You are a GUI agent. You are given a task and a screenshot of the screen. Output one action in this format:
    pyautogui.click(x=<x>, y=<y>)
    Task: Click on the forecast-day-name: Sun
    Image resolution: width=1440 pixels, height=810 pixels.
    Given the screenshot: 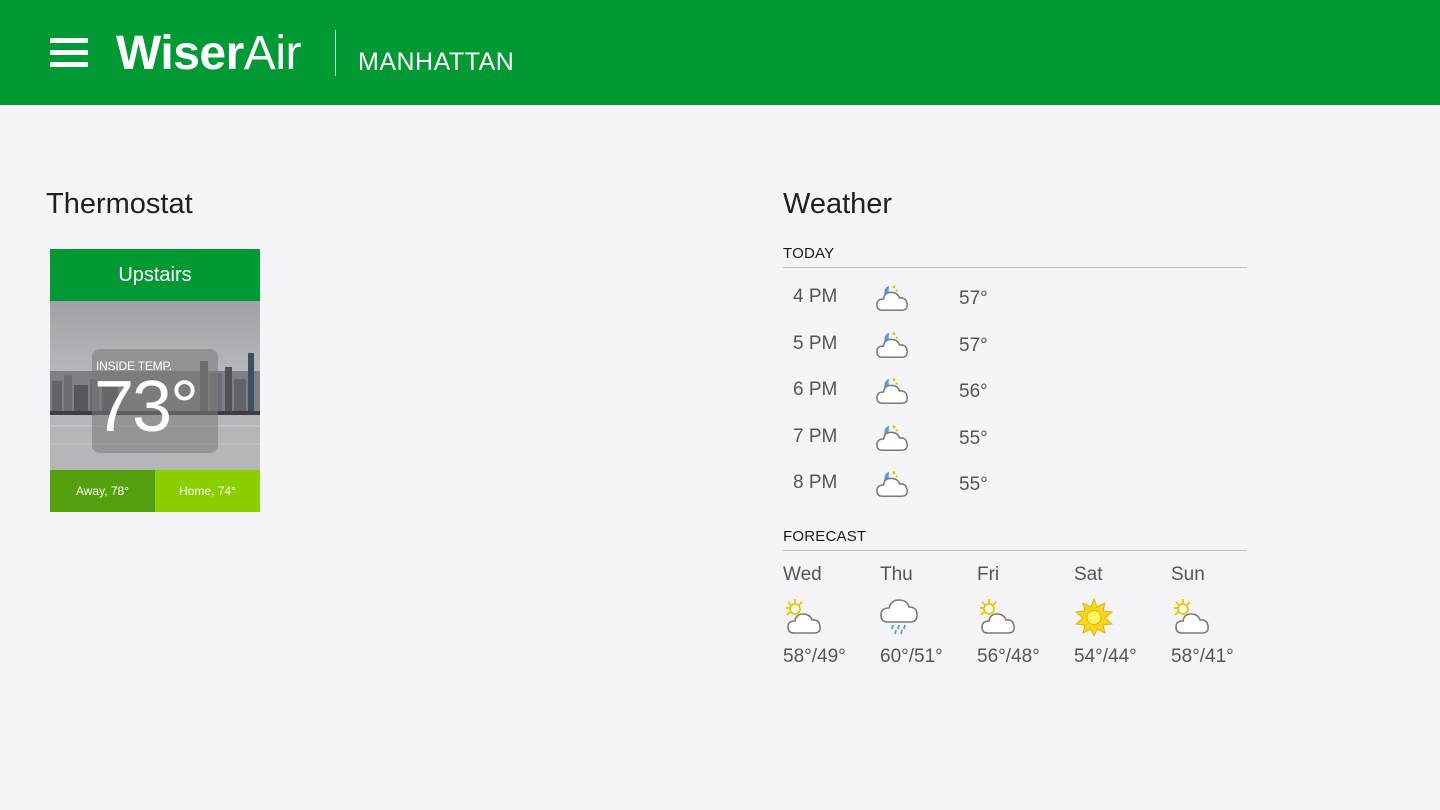 What is the action you would take?
    pyautogui.click(x=1188, y=574)
    